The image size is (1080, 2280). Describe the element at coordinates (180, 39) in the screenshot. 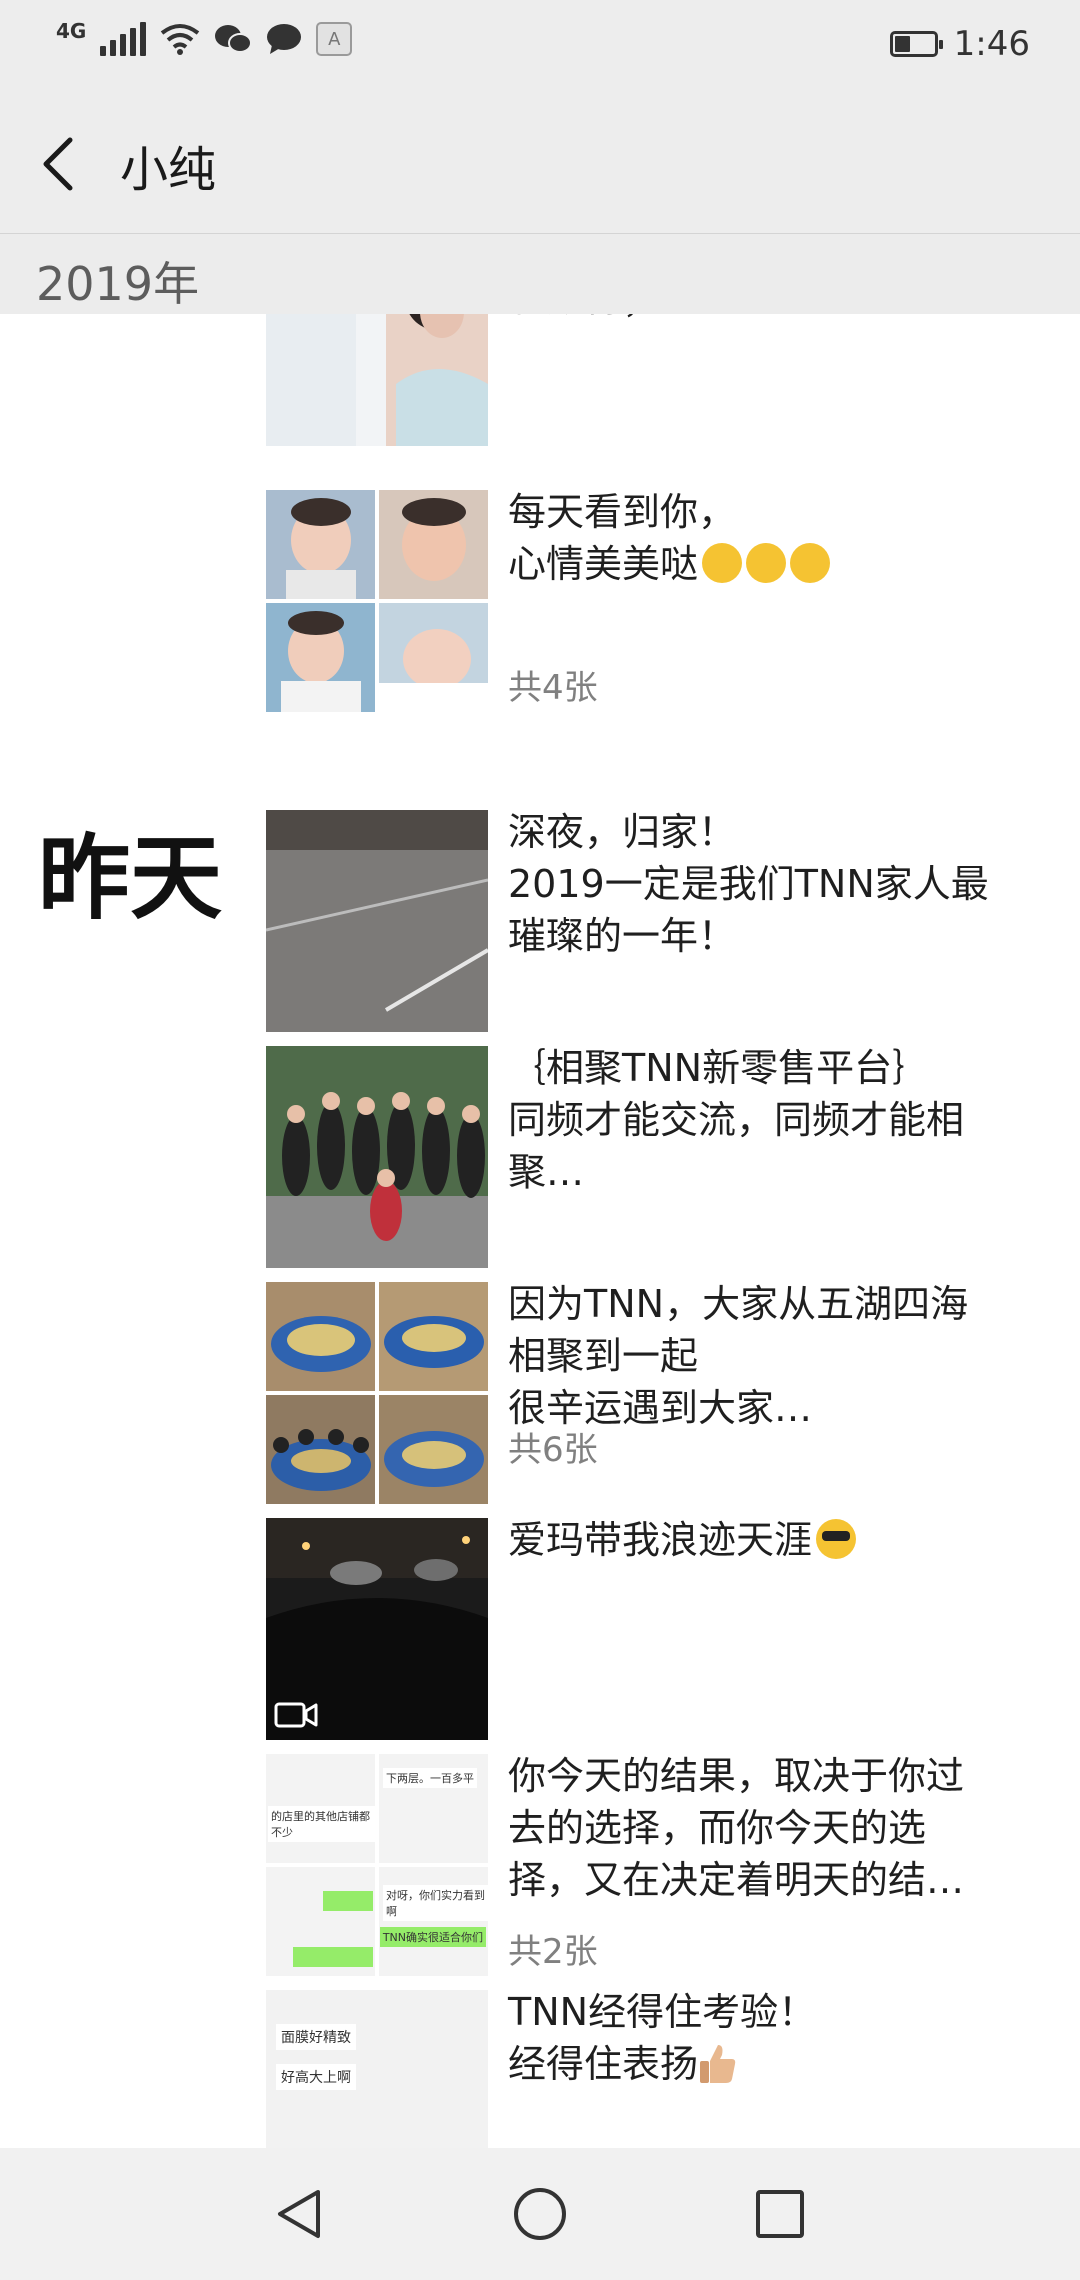

I see `wifi-icon` at that location.